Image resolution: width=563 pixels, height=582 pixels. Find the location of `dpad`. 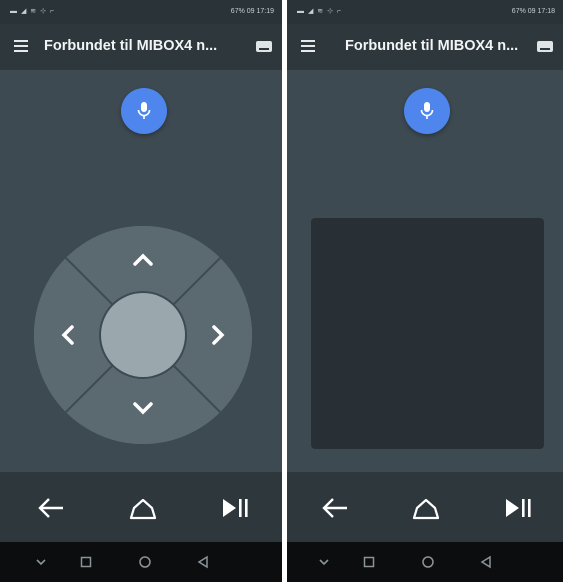

dpad is located at coordinates (143, 335).